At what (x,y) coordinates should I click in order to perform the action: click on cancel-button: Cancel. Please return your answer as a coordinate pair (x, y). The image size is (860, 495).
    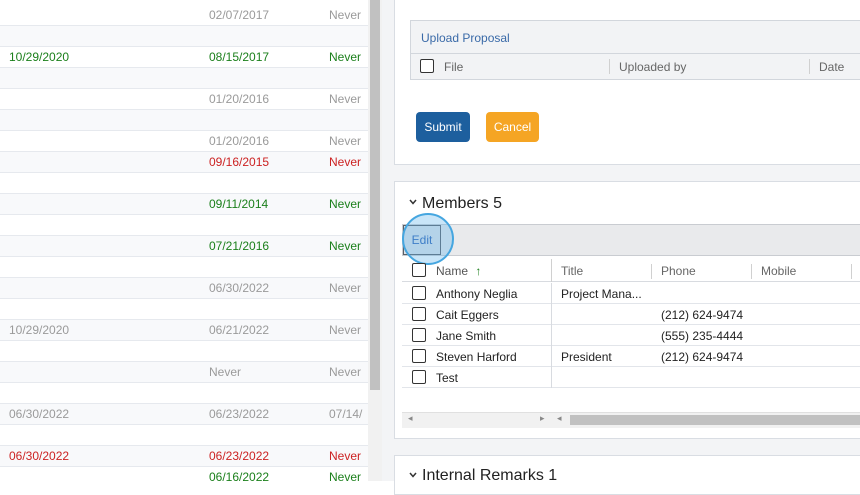
    Looking at the image, I should click on (512, 127).